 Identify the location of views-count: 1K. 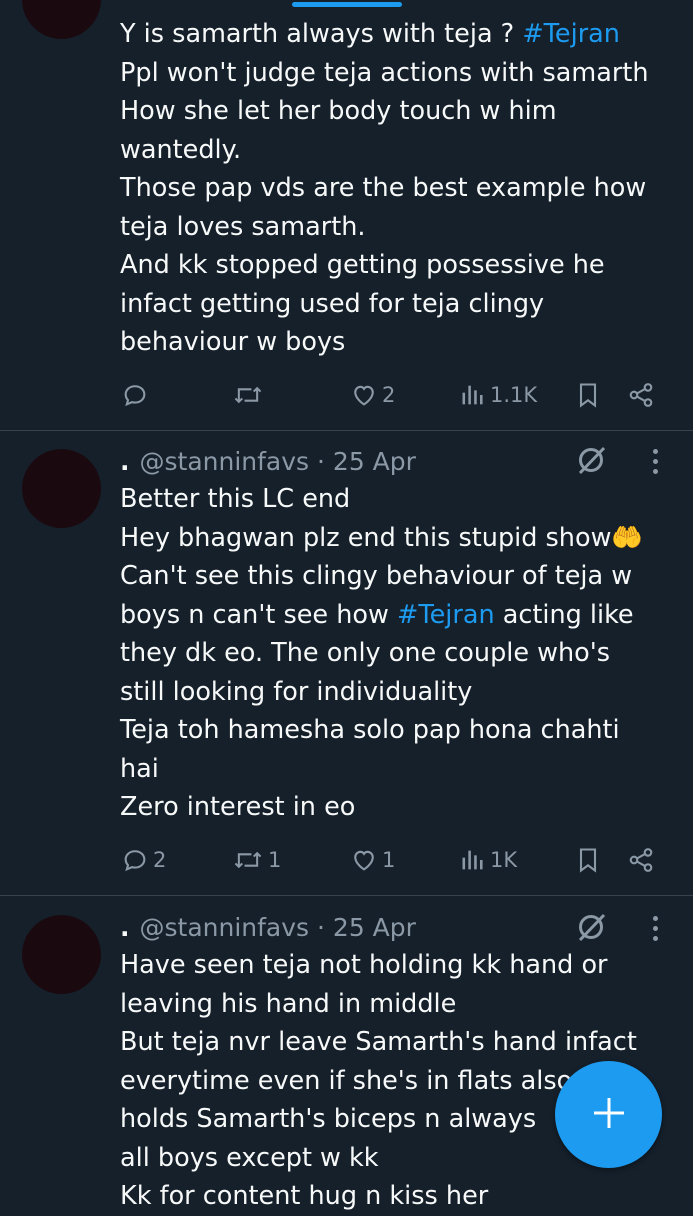
(504, 860).